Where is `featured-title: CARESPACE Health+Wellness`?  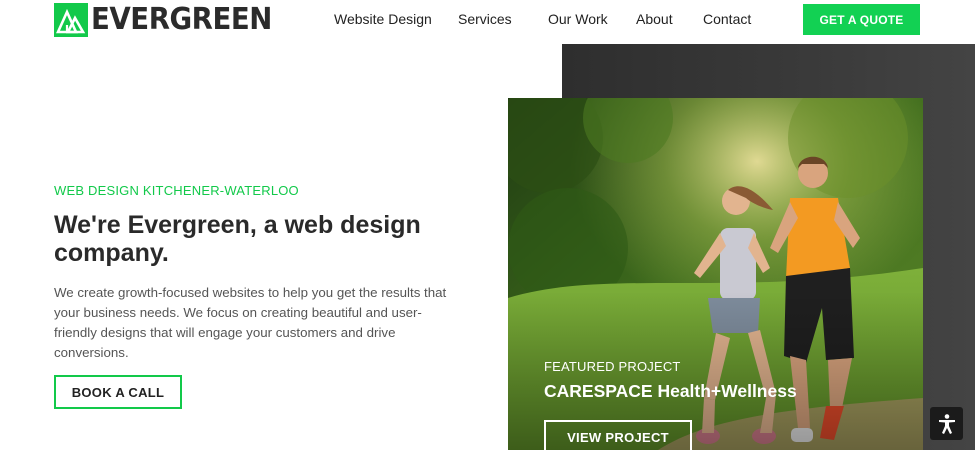 featured-title: CARESPACE Health+Wellness is located at coordinates (670, 391).